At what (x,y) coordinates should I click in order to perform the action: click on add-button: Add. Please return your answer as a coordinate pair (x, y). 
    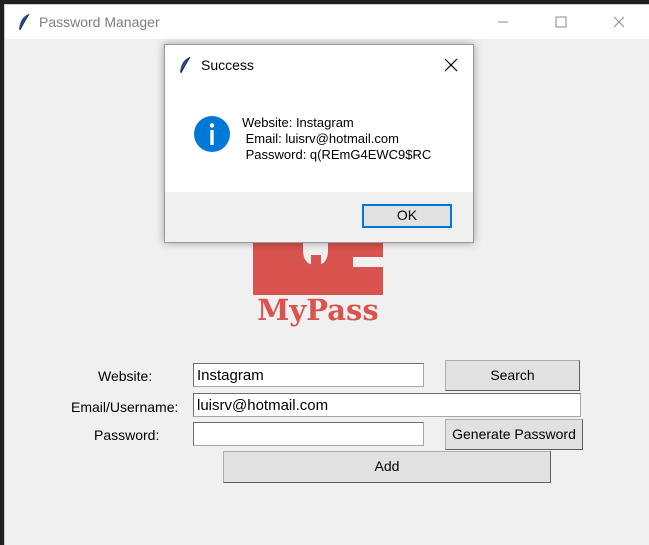
    Looking at the image, I should click on (387, 467).